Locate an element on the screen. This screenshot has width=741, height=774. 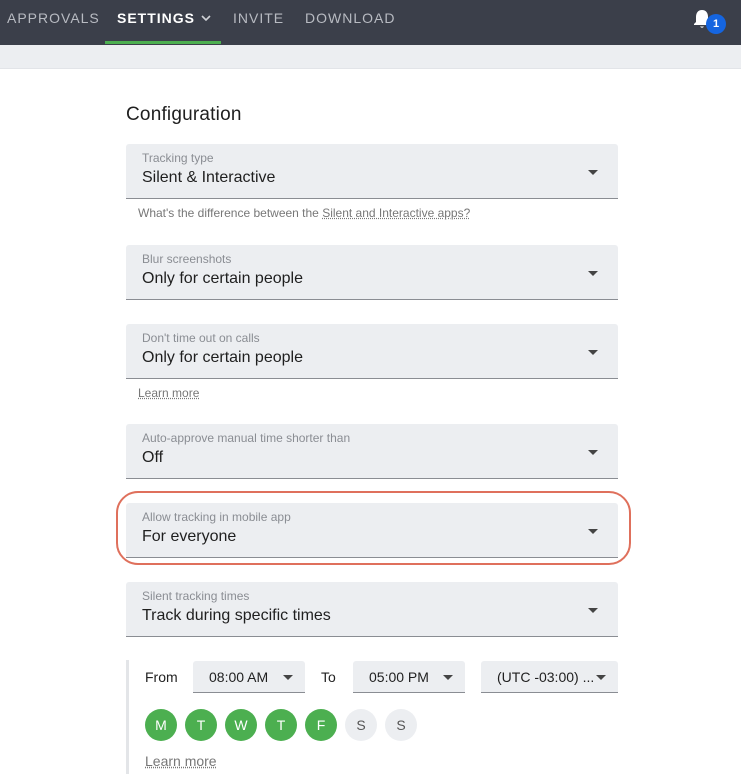
silent-times-value: Track during specific times is located at coordinates (236, 615).